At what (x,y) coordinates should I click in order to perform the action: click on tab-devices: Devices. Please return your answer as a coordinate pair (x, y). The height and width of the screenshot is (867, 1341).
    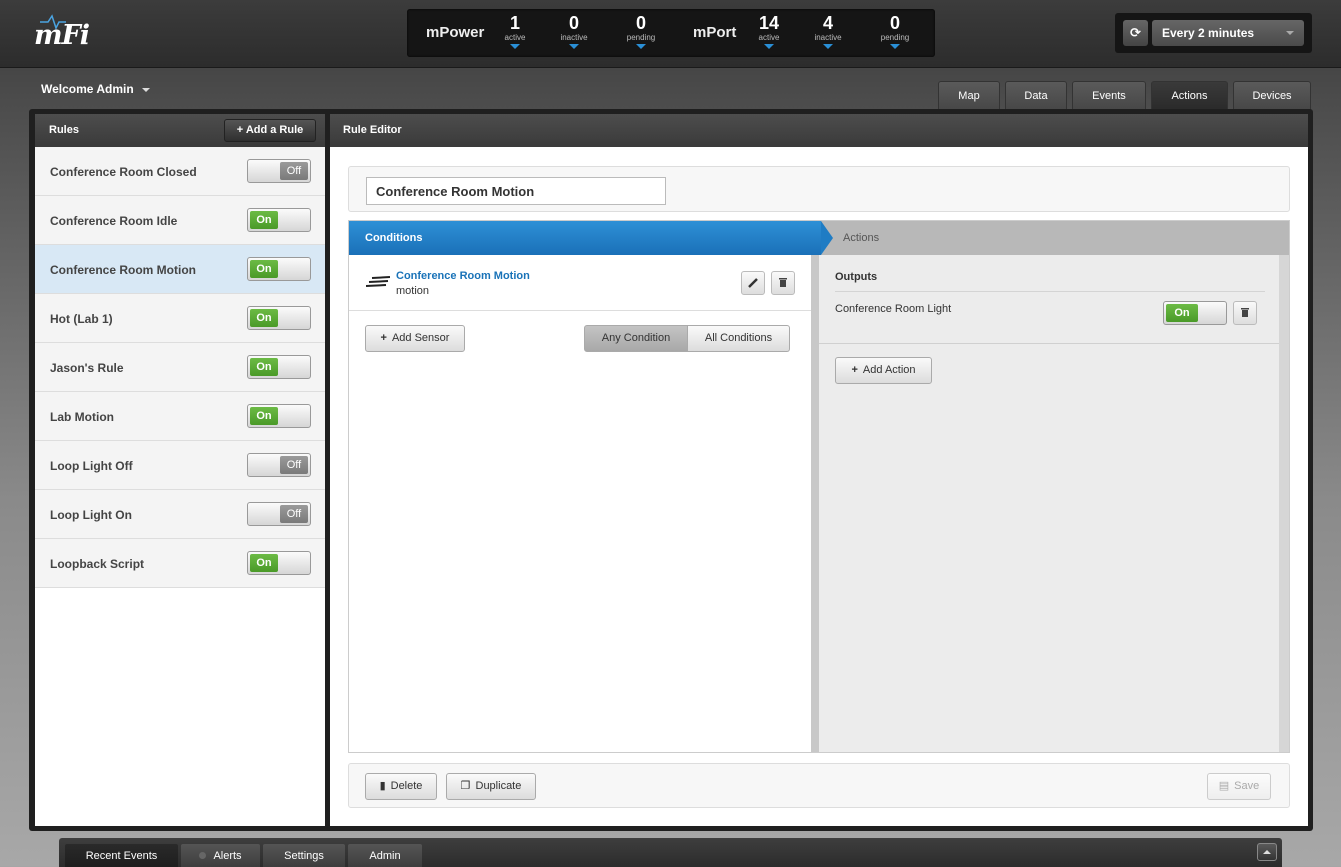
    Looking at the image, I should click on (1272, 95).